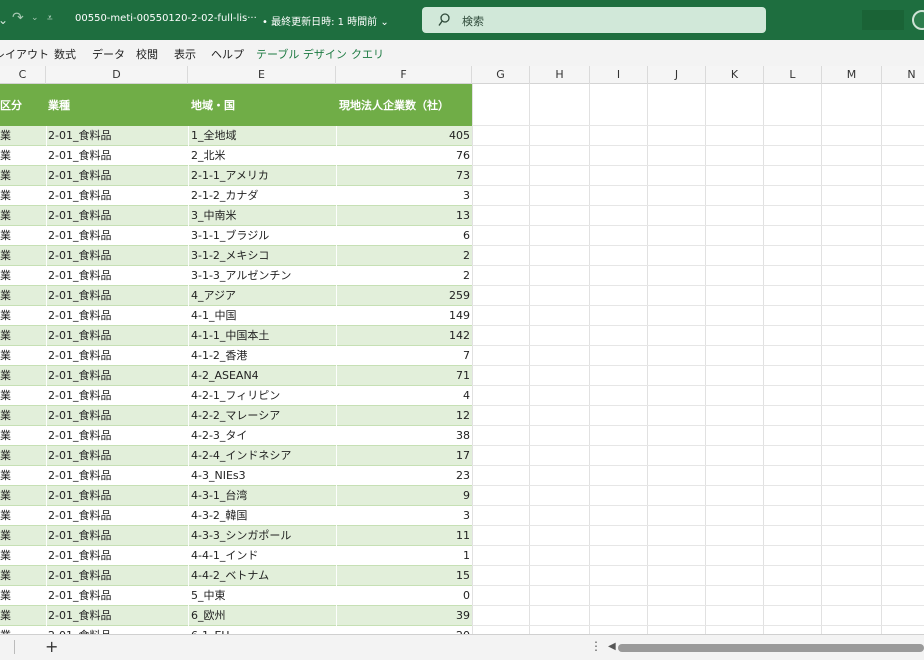  Describe the element at coordinates (4, 20) in the screenshot. I see `undo-dropdown-icon: ⌄` at that location.